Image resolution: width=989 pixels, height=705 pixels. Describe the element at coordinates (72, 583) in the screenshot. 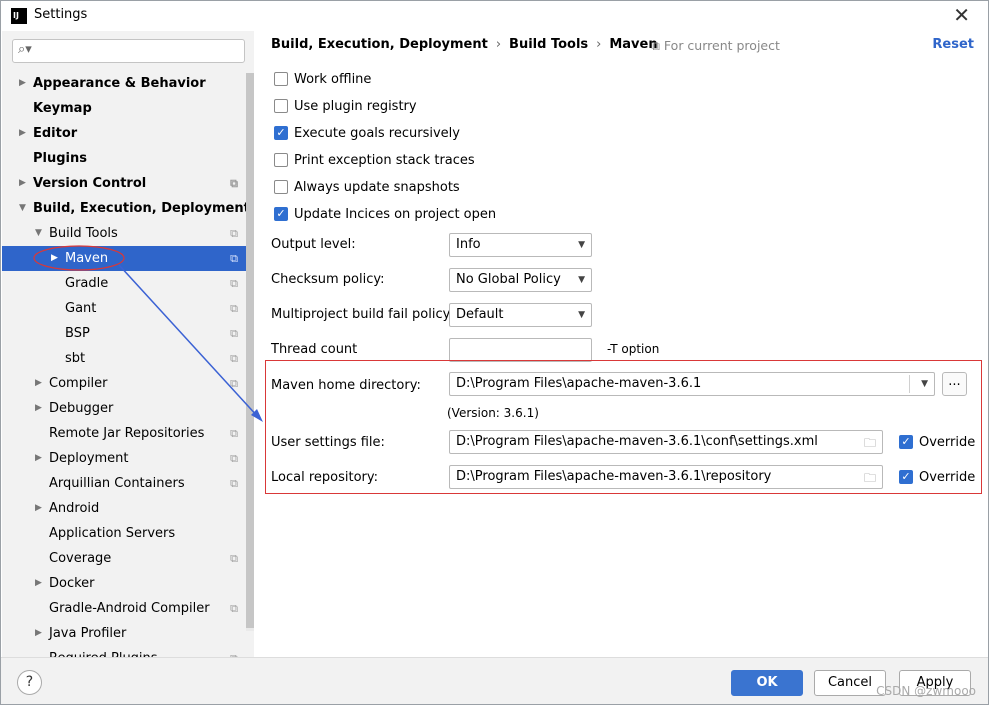

I see `tree-item-label: Docker` at that location.